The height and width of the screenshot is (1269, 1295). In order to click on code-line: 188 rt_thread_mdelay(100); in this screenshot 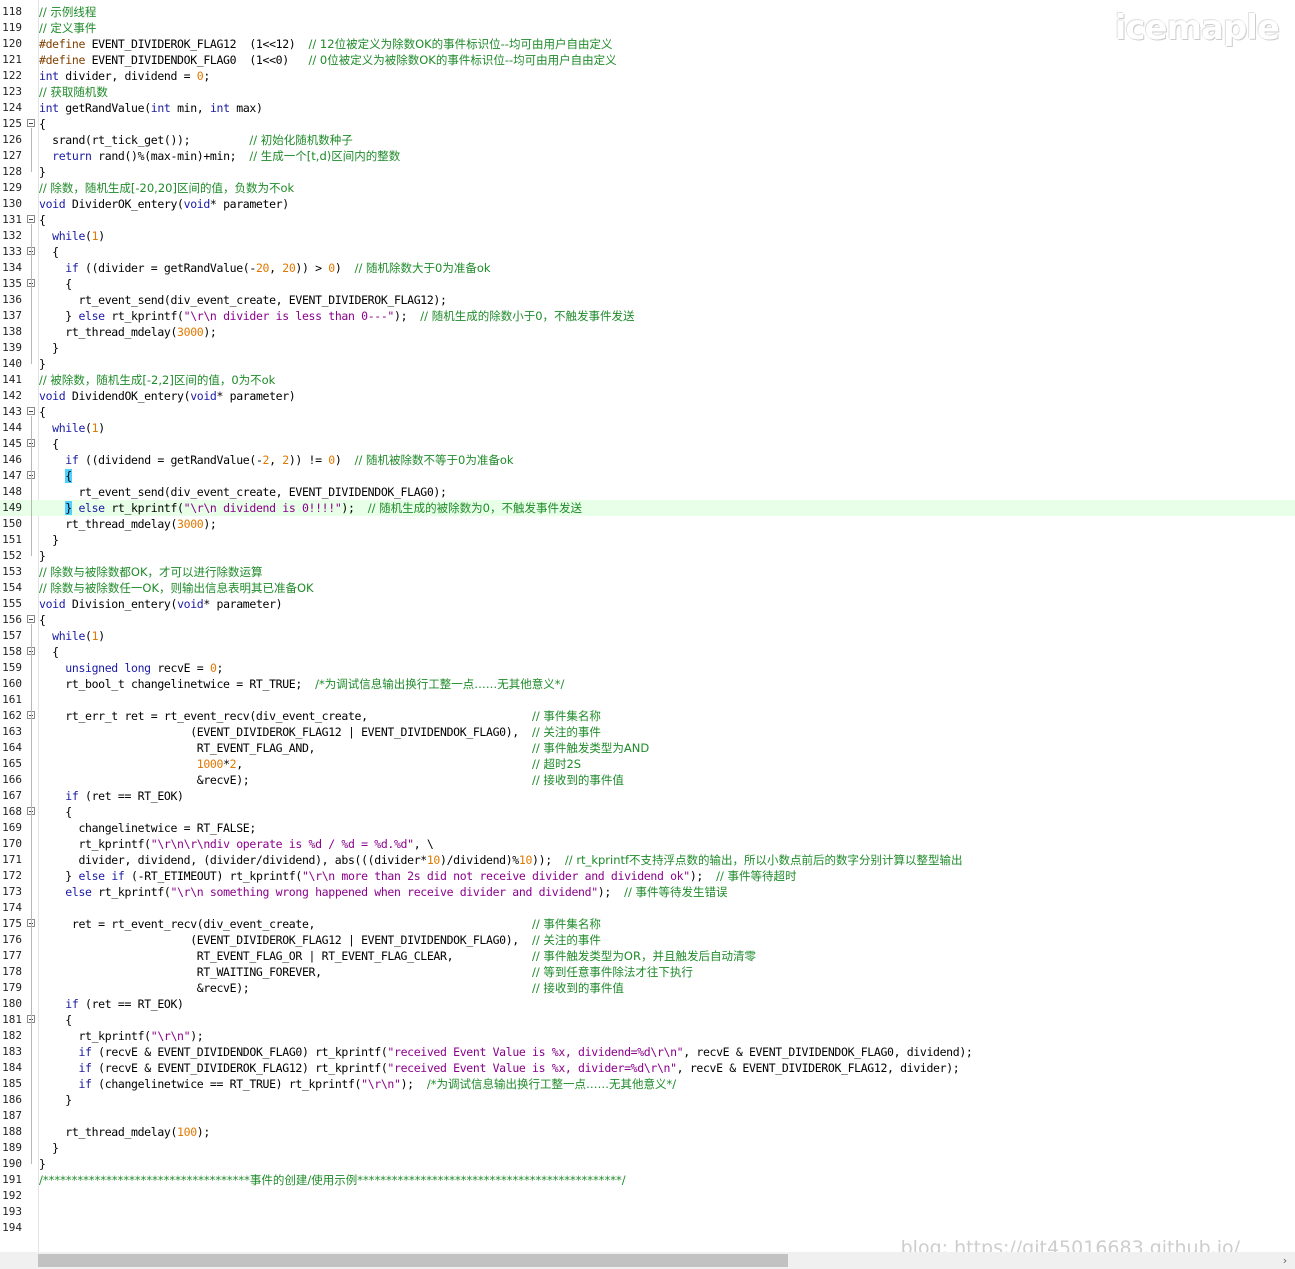, I will do `click(647, 1132)`.